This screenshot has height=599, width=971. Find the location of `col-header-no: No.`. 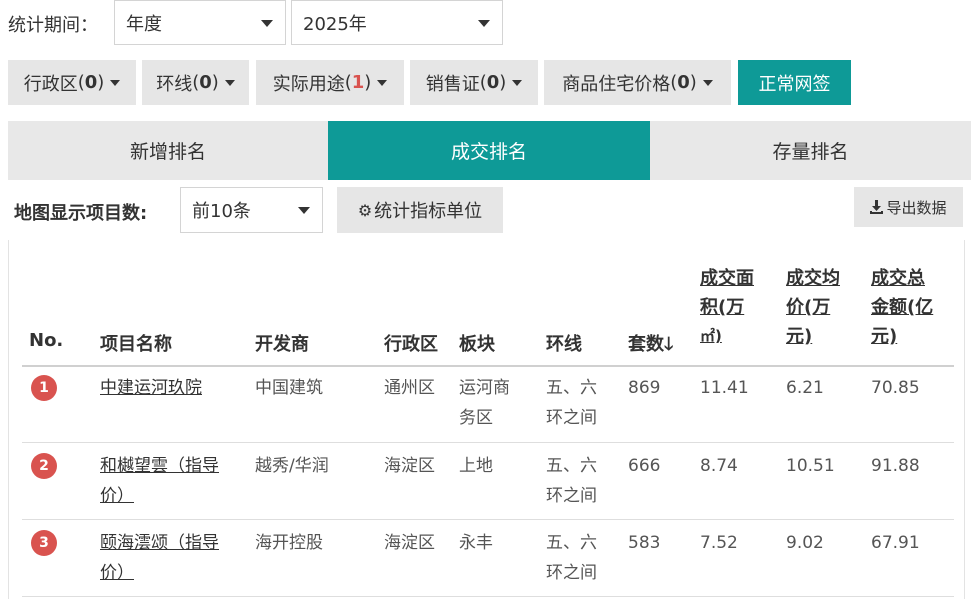

col-header-no: No. is located at coordinates (46, 340).